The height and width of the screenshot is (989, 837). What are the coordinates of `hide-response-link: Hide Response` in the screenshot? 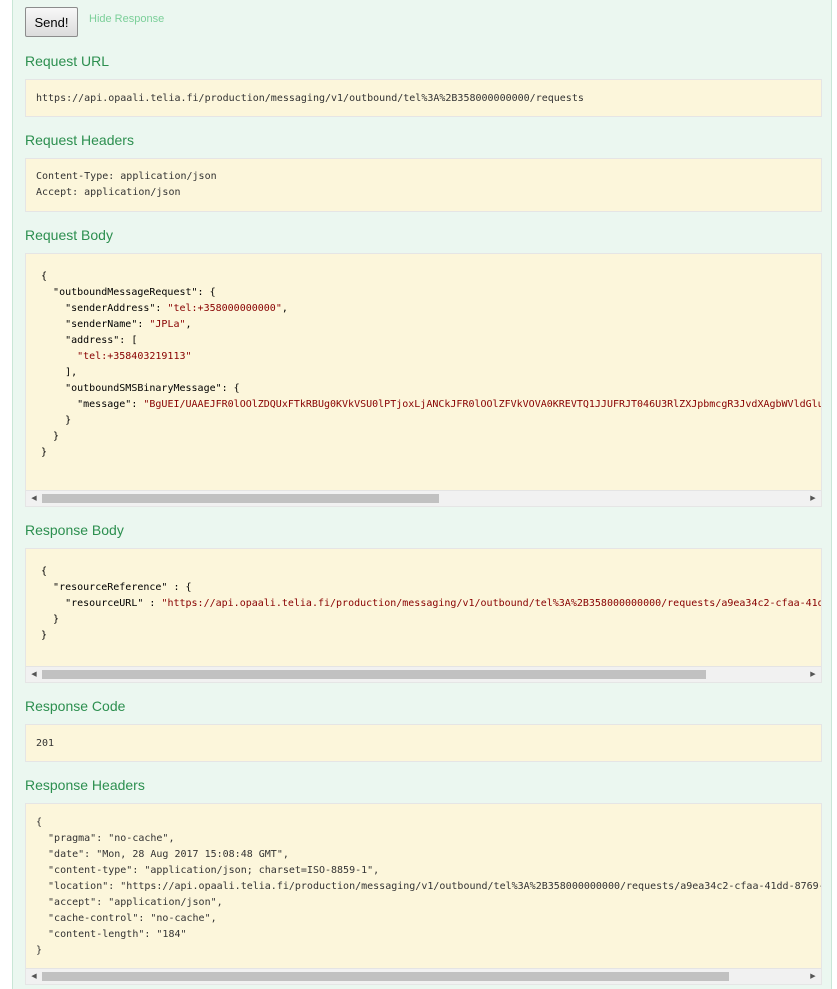 It's located at (126, 19).